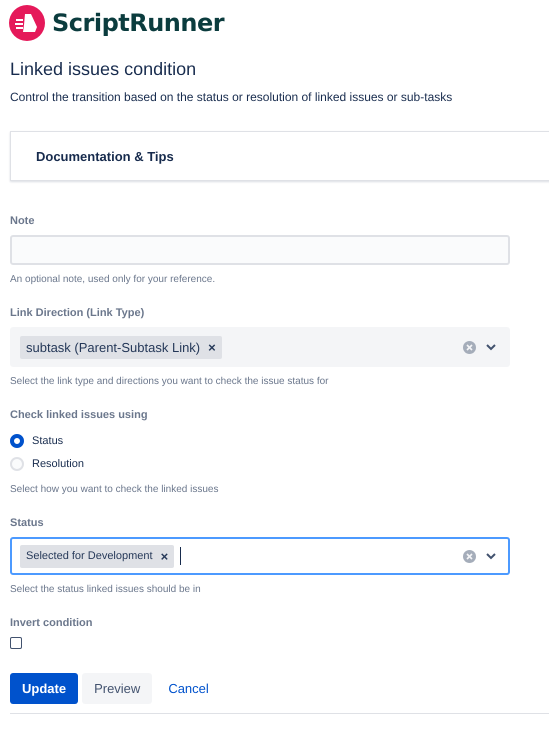 This screenshot has height=738, width=559. What do you see at coordinates (23, 221) in the screenshot?
I see `field-label: Note` at bounding box center [23, 221].